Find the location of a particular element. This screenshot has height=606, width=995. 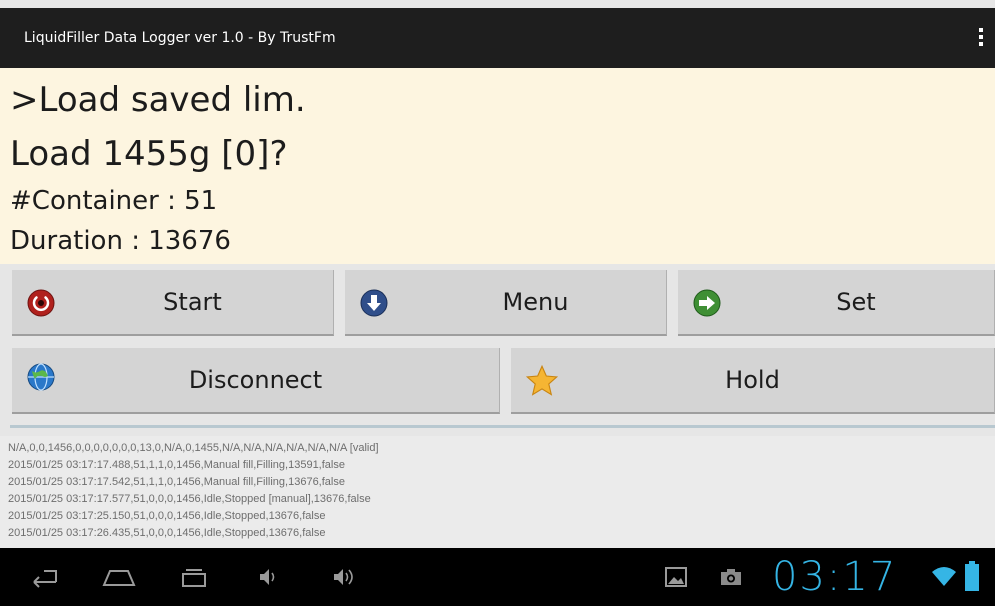

display-line-question: Load 1455g [0]? is located at coordinates (149, 154).